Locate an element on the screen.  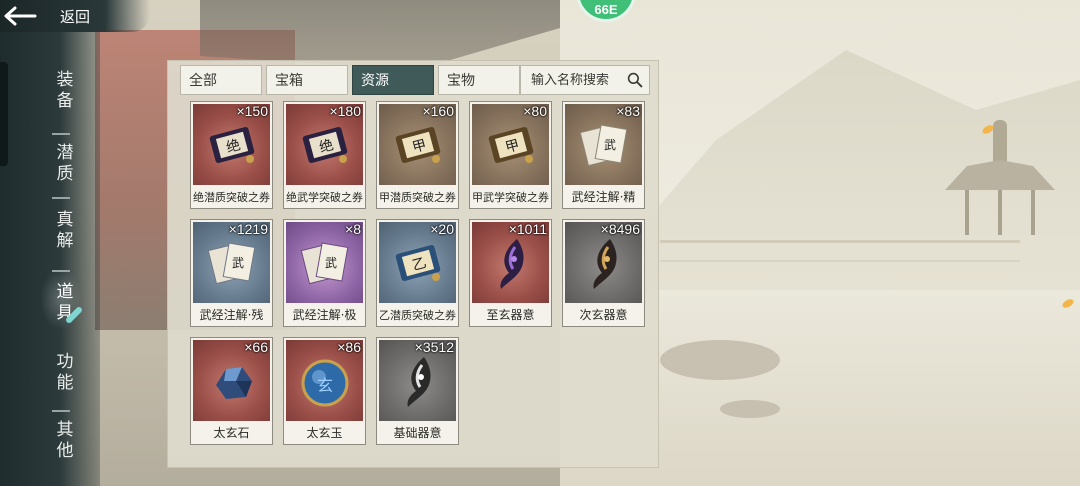
search-icon is located at coordinates (635, 80).